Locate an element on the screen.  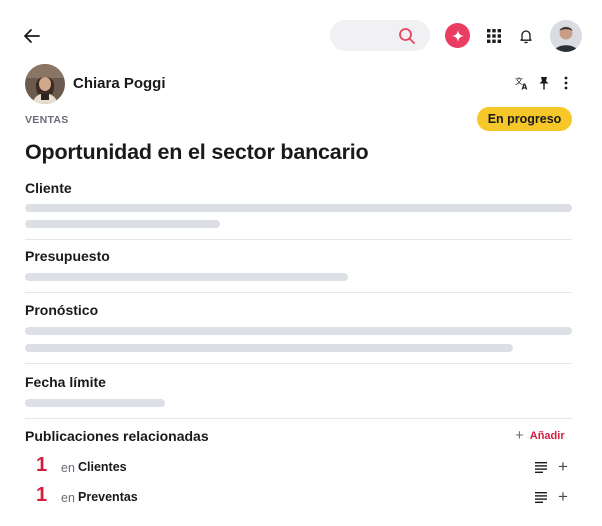
author-row: Chiara Poggi 文A is located at coordinates (300, 84).